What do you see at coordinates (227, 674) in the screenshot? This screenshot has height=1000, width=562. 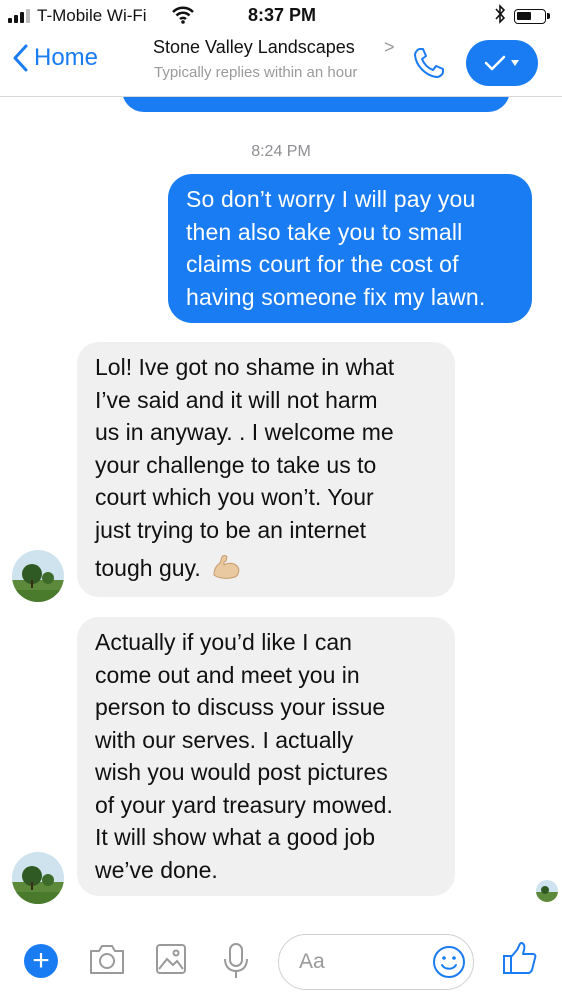 I see `message-line: come out and meet you in` at bounding box center [227, 674].